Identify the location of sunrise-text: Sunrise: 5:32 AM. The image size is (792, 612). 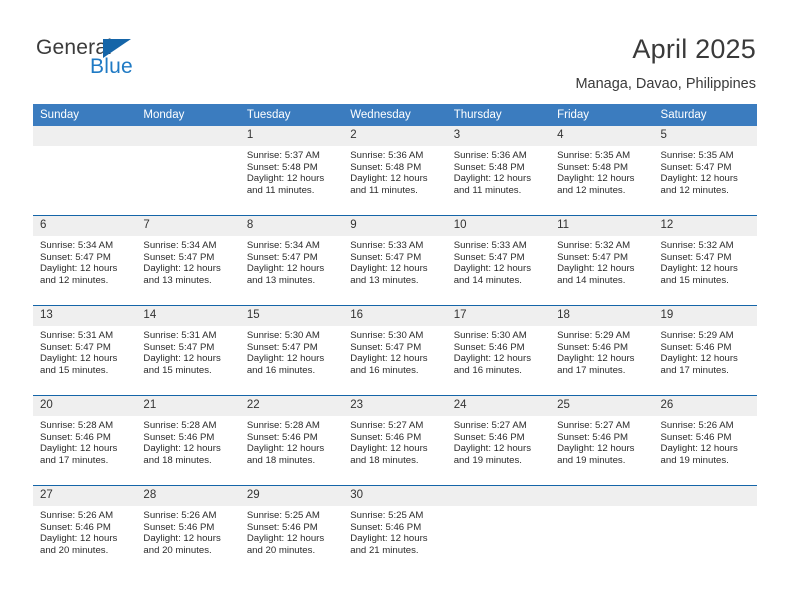
(594, 245).